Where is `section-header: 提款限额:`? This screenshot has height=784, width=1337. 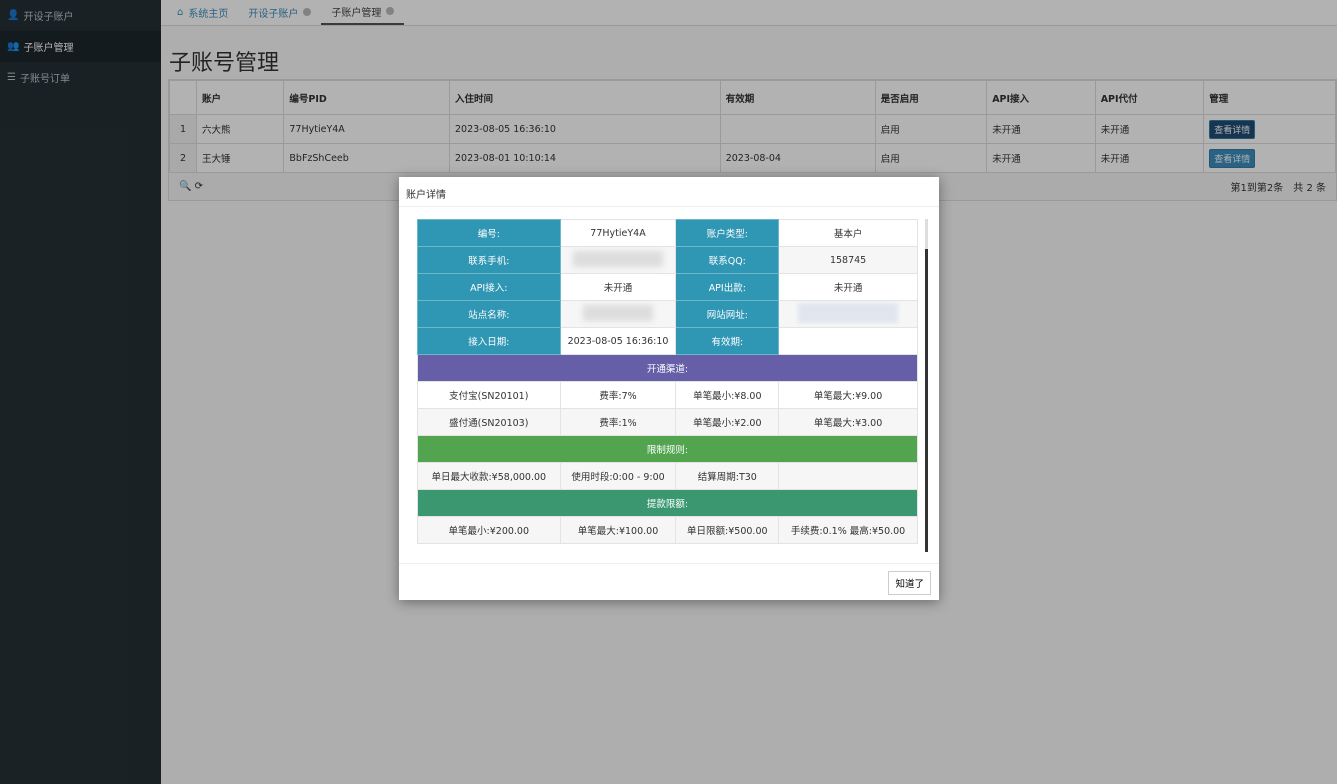
section-header: 提款限额: is located at coordinates (667, 503).